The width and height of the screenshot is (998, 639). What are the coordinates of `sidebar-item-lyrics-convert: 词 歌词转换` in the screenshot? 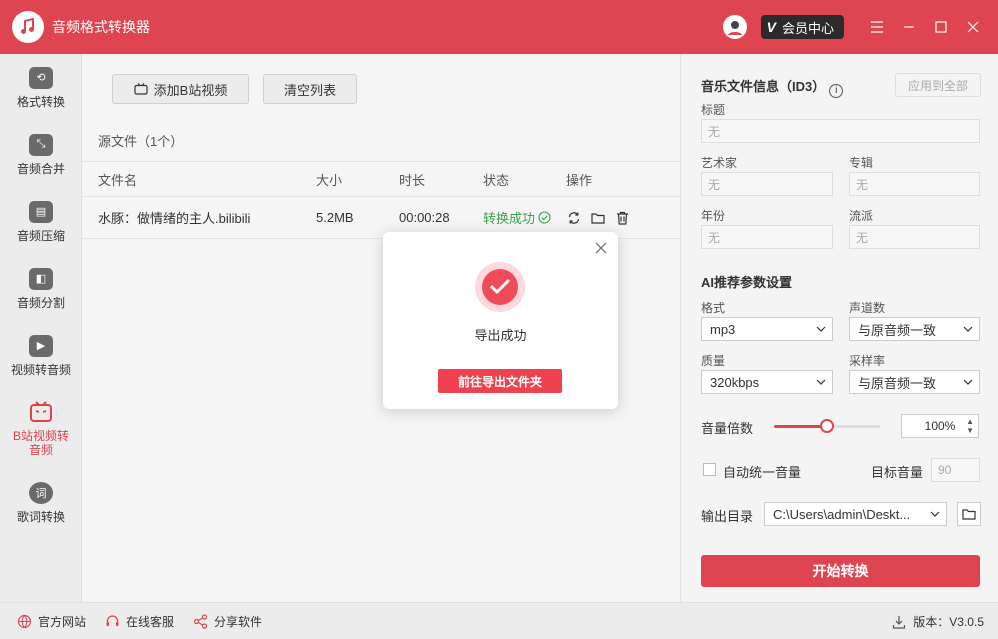 It's located at (41, 502).